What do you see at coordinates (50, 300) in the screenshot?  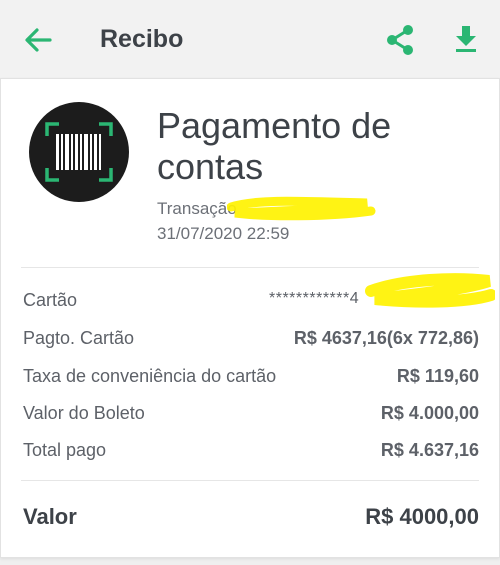 I see `detail-label: Cartão` at bounding box center [50, 300].